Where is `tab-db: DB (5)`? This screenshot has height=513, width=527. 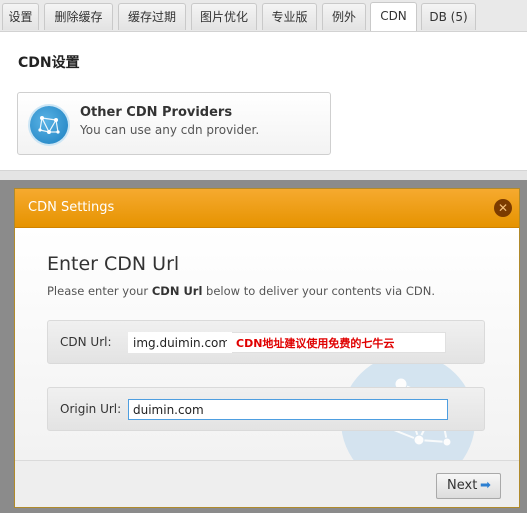 tab-db: DB (5) is located at coordinates (448, 16).